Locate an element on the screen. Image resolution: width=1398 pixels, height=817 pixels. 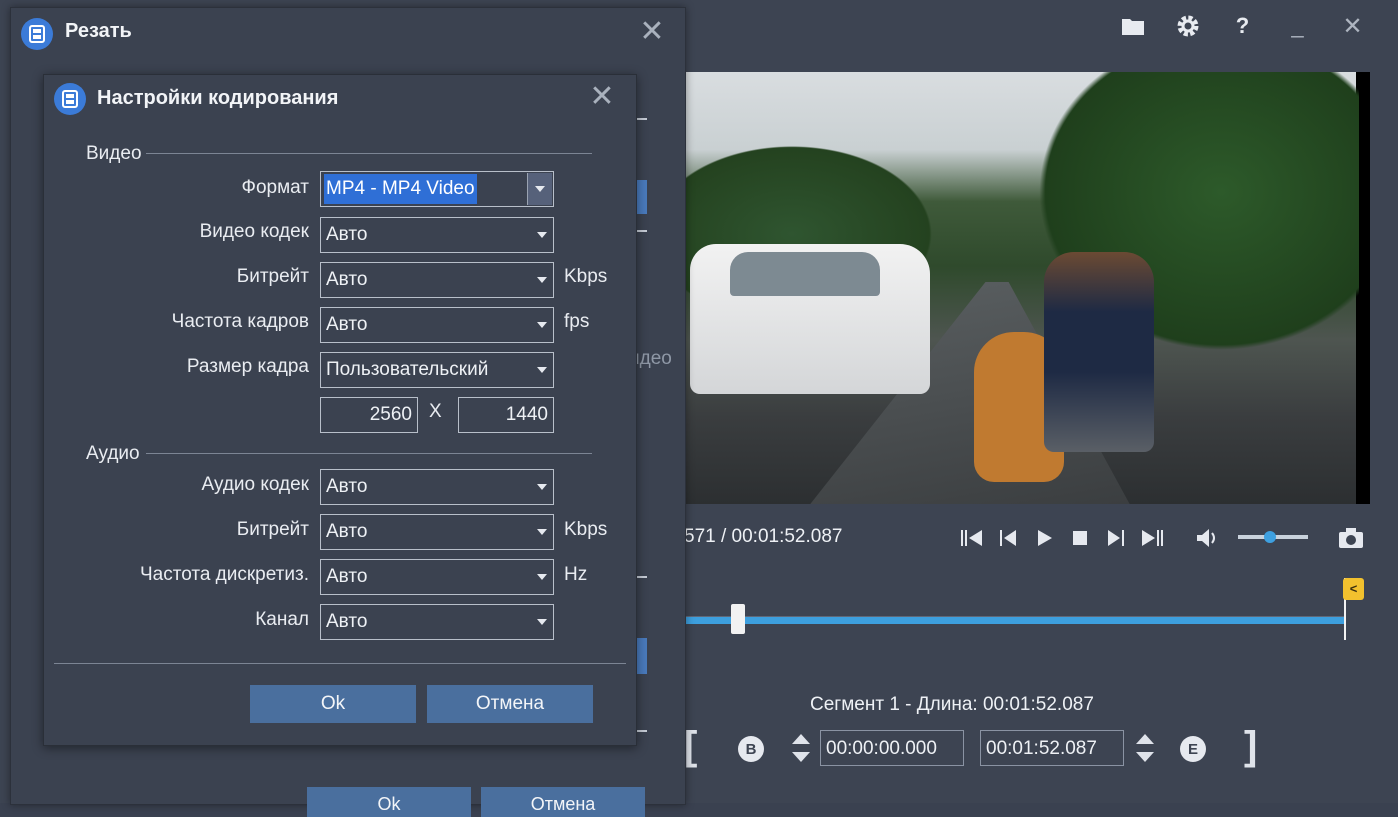
video-section-title: Видео is located at coordinates (114, 153).